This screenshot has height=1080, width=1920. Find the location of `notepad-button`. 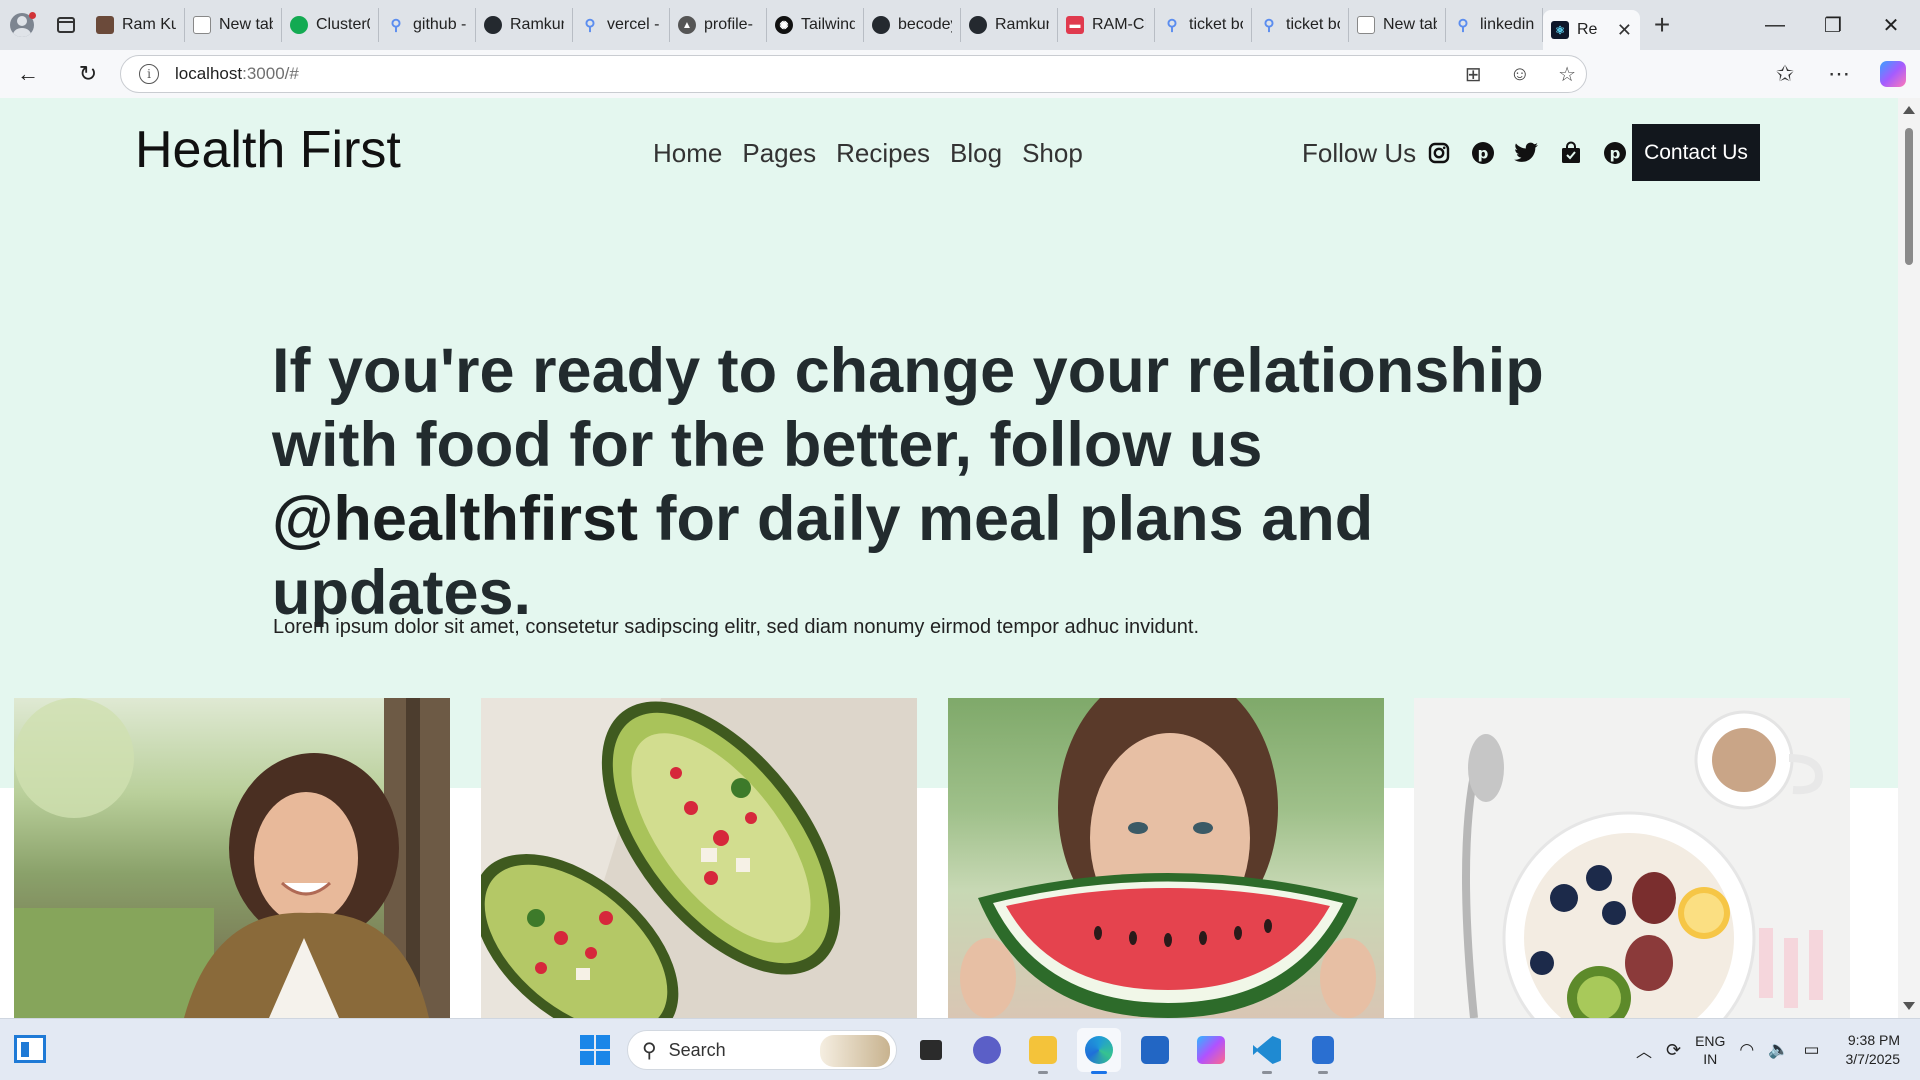

notepad-button is located at coordinates (1323, 1051).